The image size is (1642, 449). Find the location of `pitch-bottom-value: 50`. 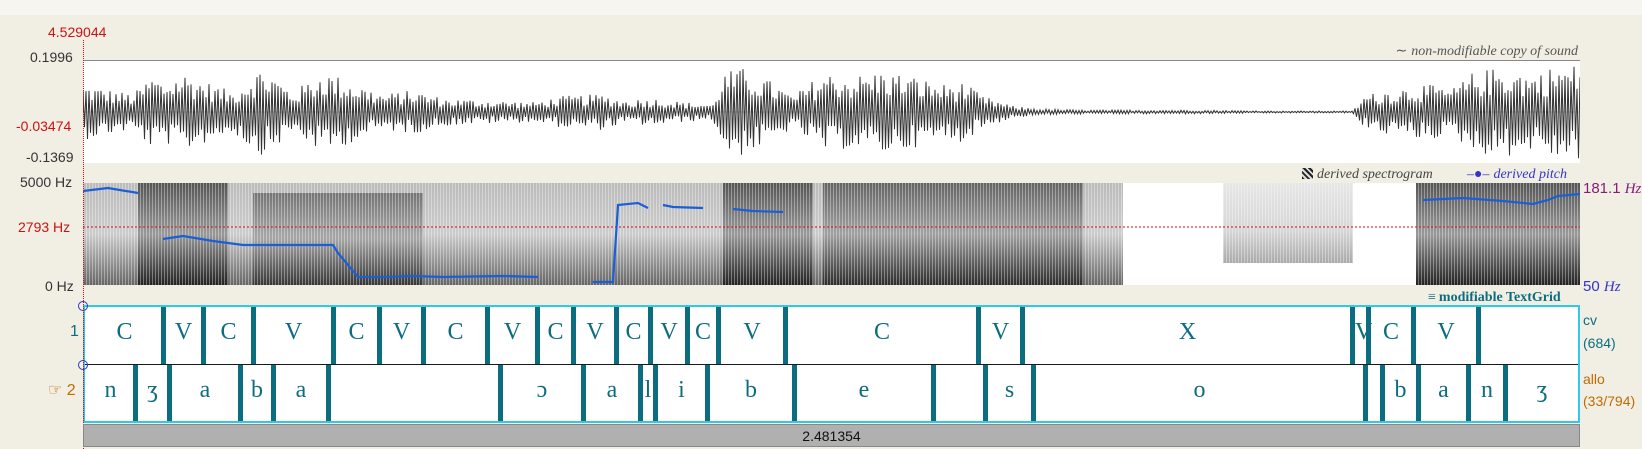

pitch-bottom-value: 50 is located at coordinates (1591, 286).